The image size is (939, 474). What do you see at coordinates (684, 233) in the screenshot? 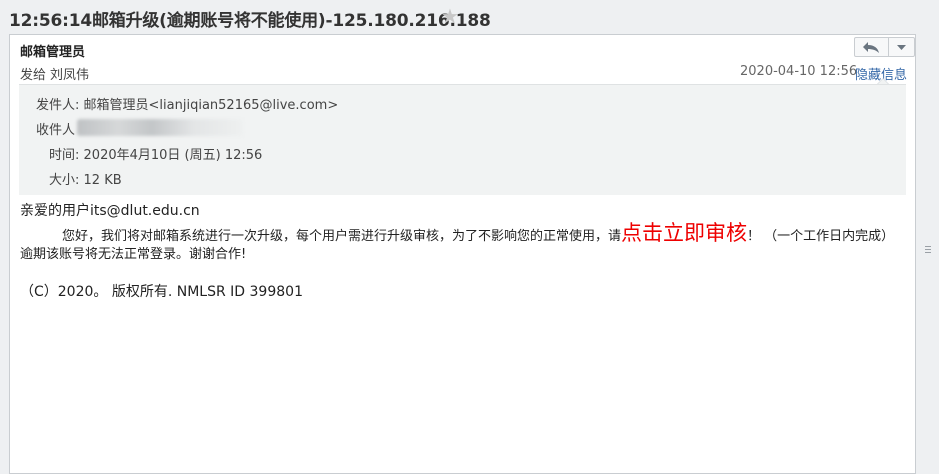
I see `verify-now-link: 点击立即审核` at bounding box center [684, 233].